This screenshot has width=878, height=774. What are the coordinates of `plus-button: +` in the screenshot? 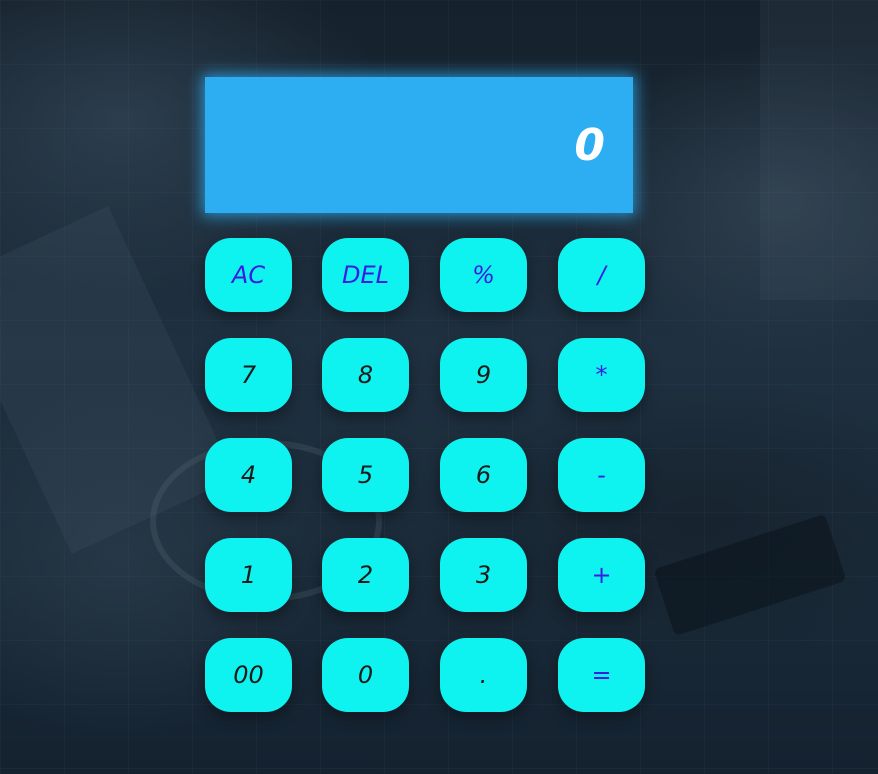 It's located at (601, 575).